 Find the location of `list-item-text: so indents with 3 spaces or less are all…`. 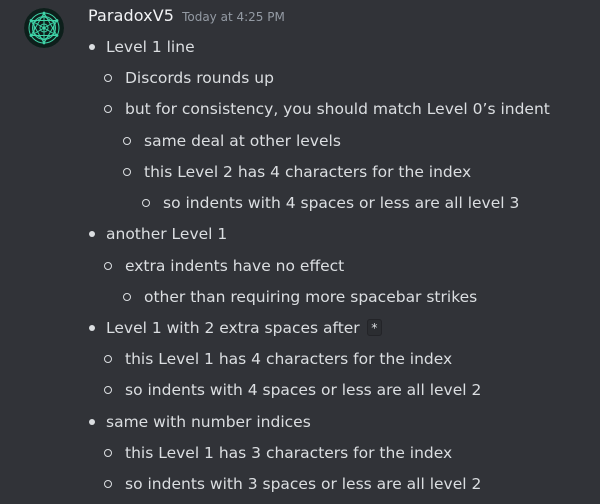

list-item-text: so indents with 3 spaces or less are all… is located at coordinates (303, 484).